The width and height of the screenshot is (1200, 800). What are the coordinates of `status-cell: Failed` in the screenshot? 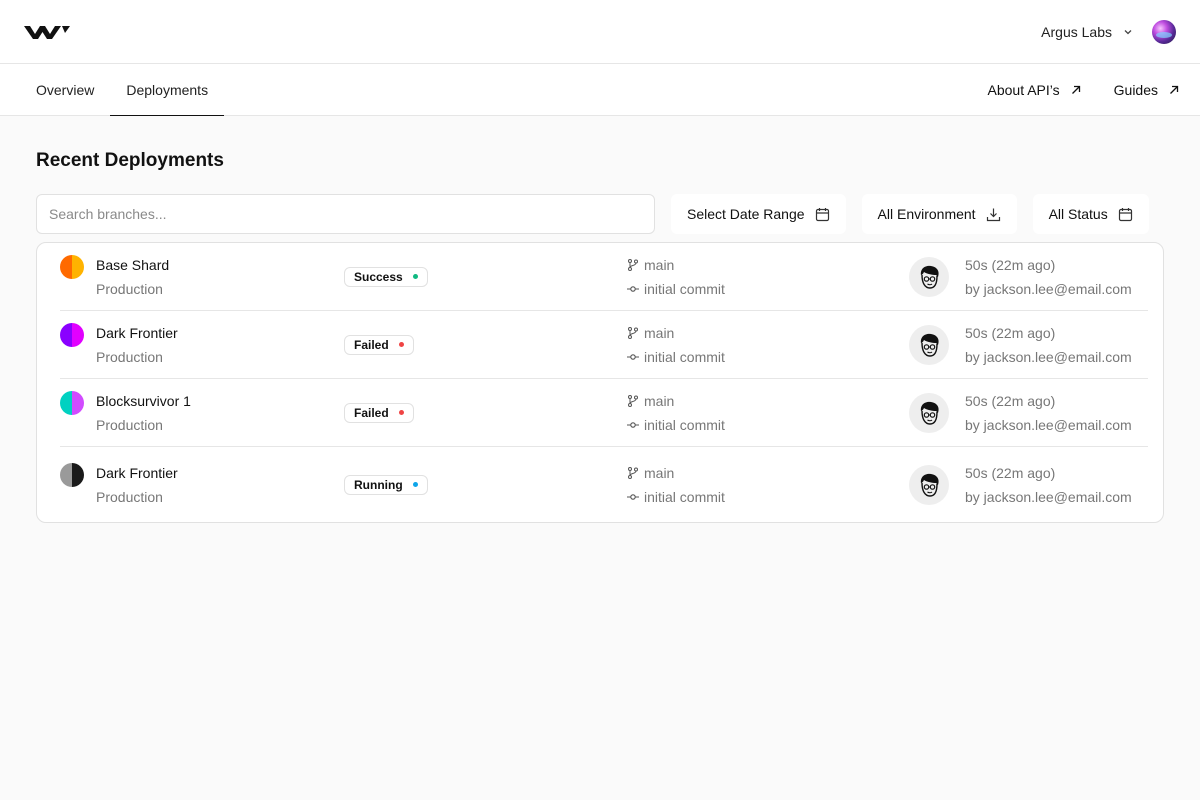 It's located at (485, 412).